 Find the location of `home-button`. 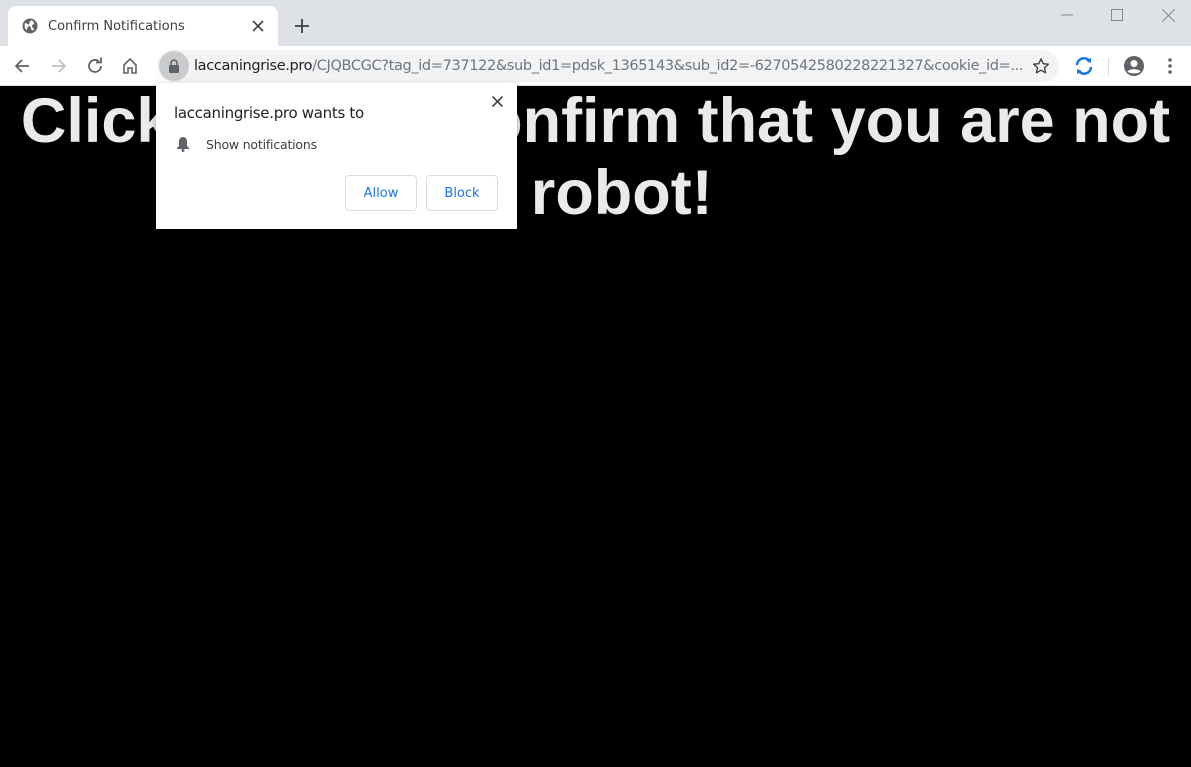

home-button is located at coordinates (130, 66).